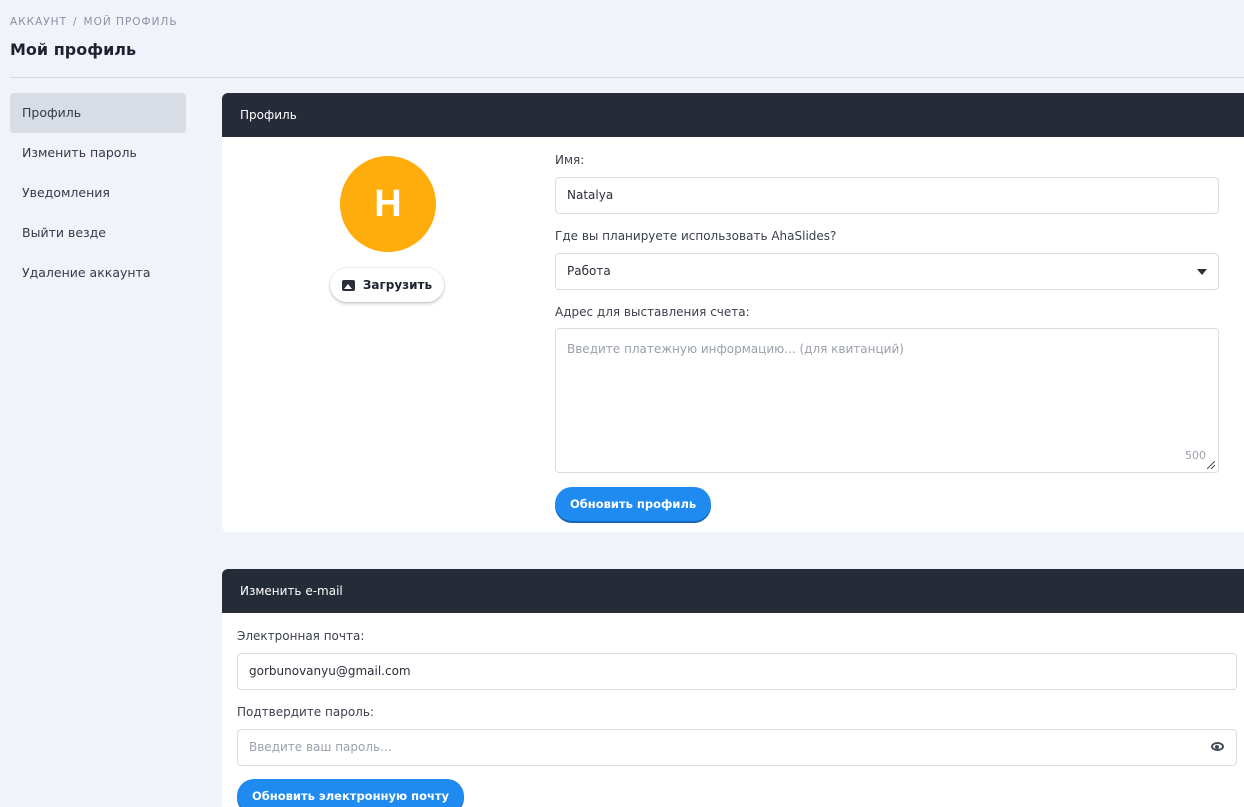 The width and height of the screenshot is (1244, 807). Describe the element at coordinates (627, 77) in the screenshot. I see `header-divider` at that location.